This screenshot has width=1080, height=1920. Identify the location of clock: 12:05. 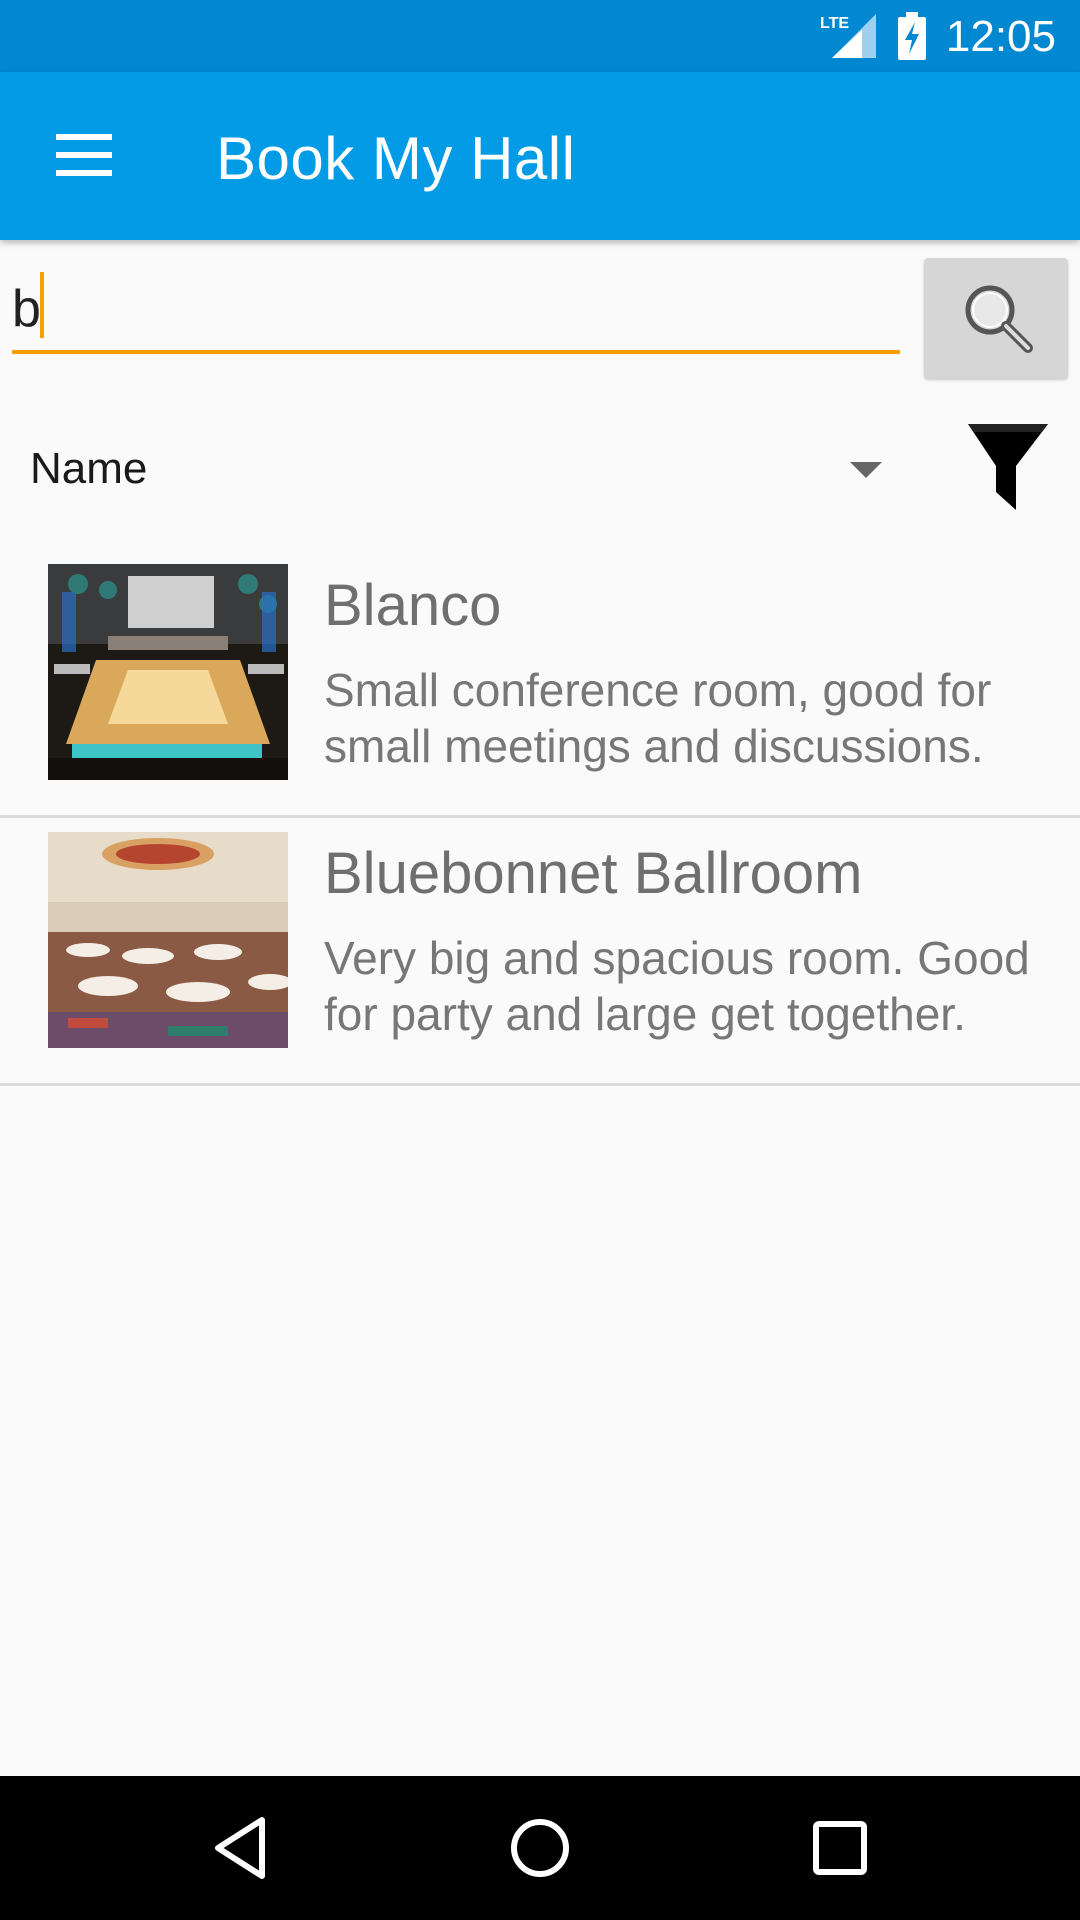
(1000, 36).